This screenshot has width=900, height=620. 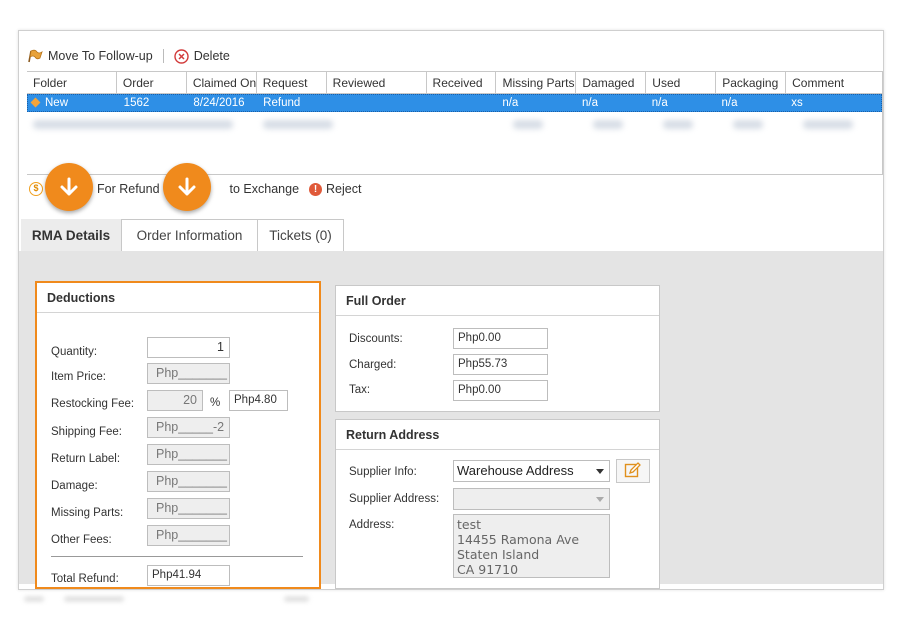 I want to click on quantity-label: Quantity:, so click(x=74, y=352).